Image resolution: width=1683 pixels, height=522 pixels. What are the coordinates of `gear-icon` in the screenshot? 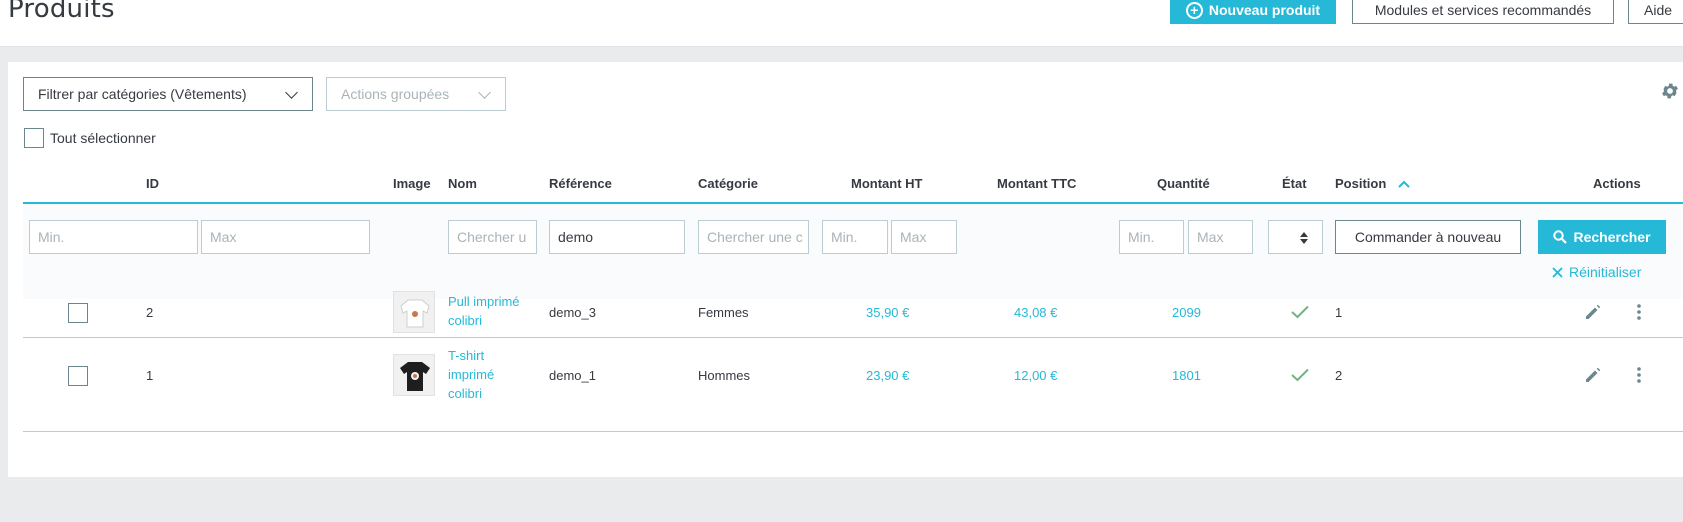 It's located at (1670, 91).